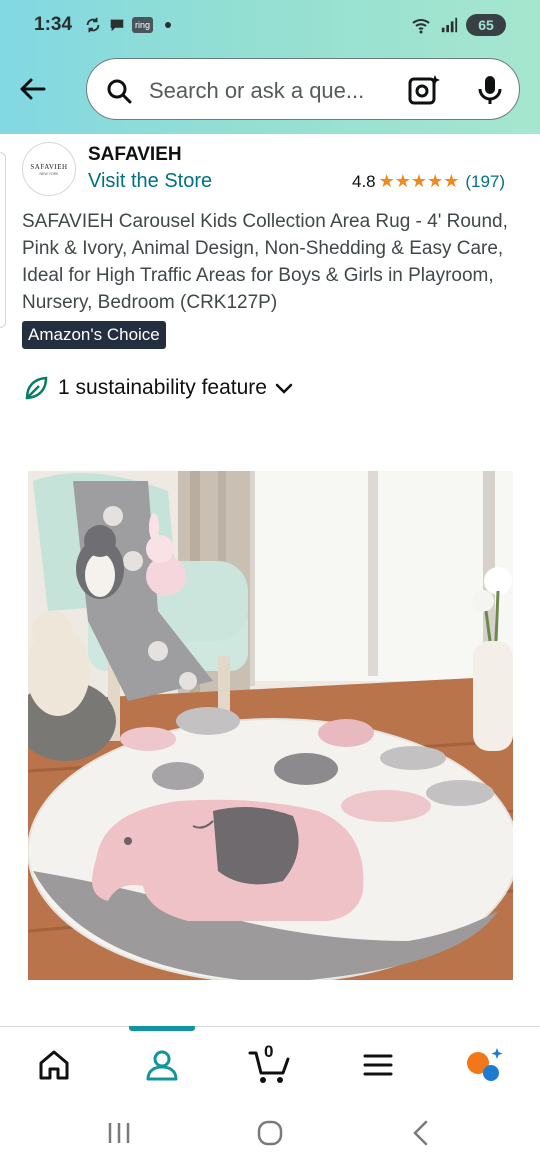 This screenshot has width=540, height=1170. Describe the element at coordinates (33, 89) in the screenshot. I see `back-arrow-icon` at that location.